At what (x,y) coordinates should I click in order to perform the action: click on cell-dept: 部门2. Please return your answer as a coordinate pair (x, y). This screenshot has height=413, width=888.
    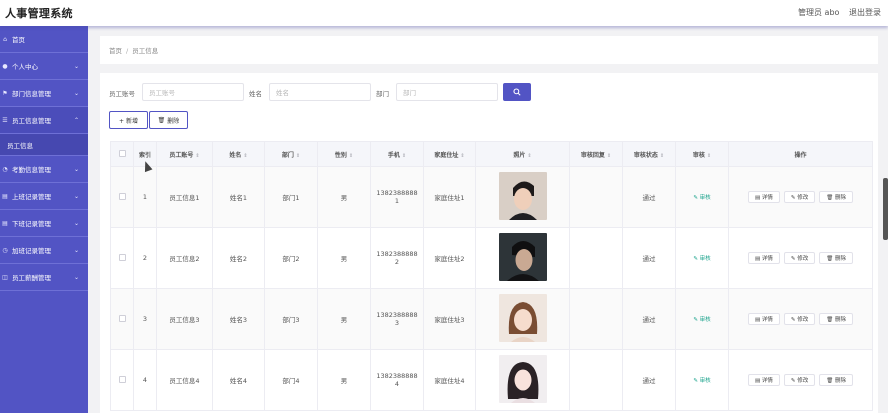
    Looking at the image, I should click on (291, 258).